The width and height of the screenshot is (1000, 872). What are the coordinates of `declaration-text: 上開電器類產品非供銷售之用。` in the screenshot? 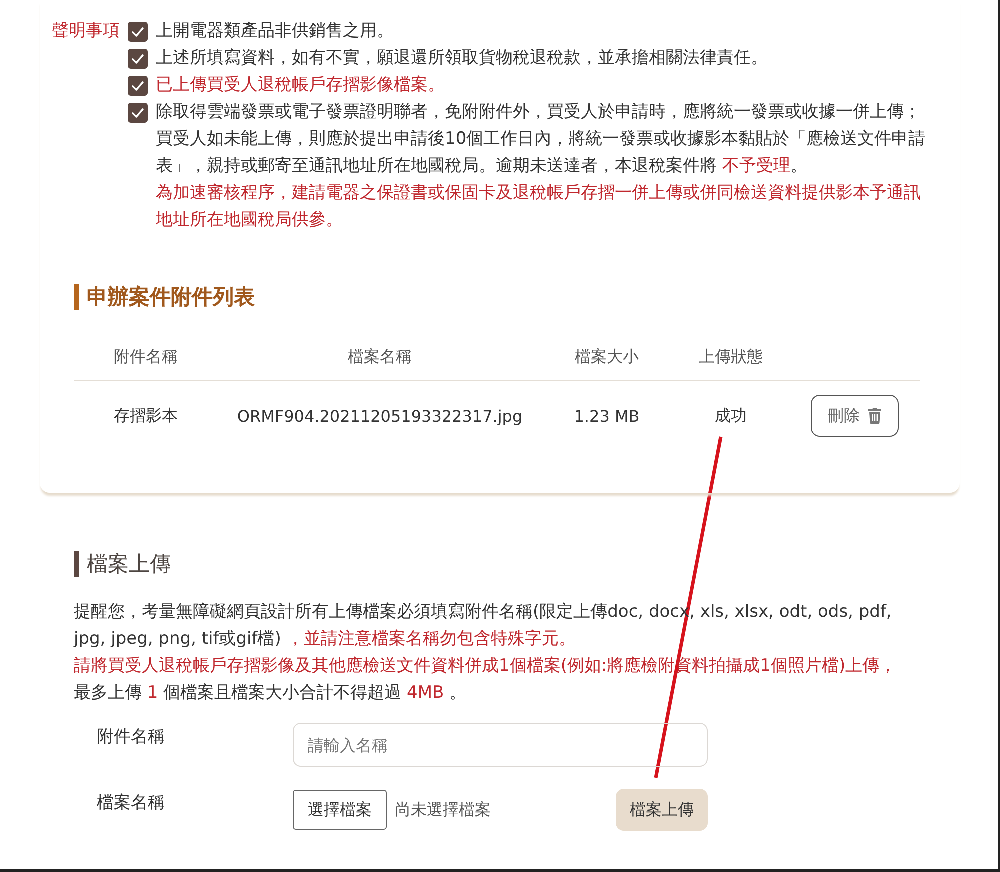 It's located at (275, 31).